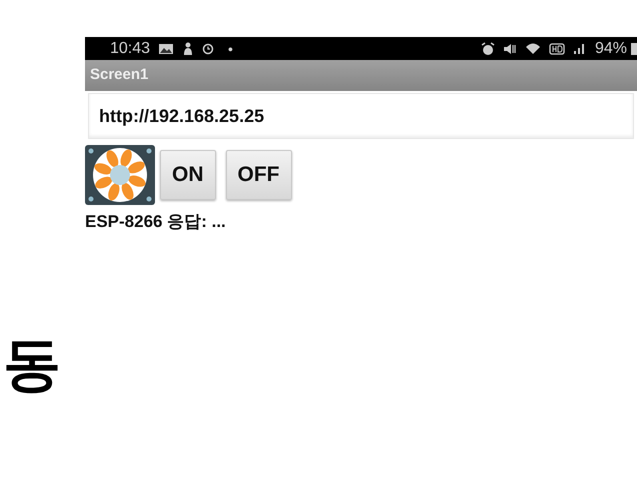  Describe the element at coordinates (556, 48) in the screenshot. I see `hd-icon` at that location.